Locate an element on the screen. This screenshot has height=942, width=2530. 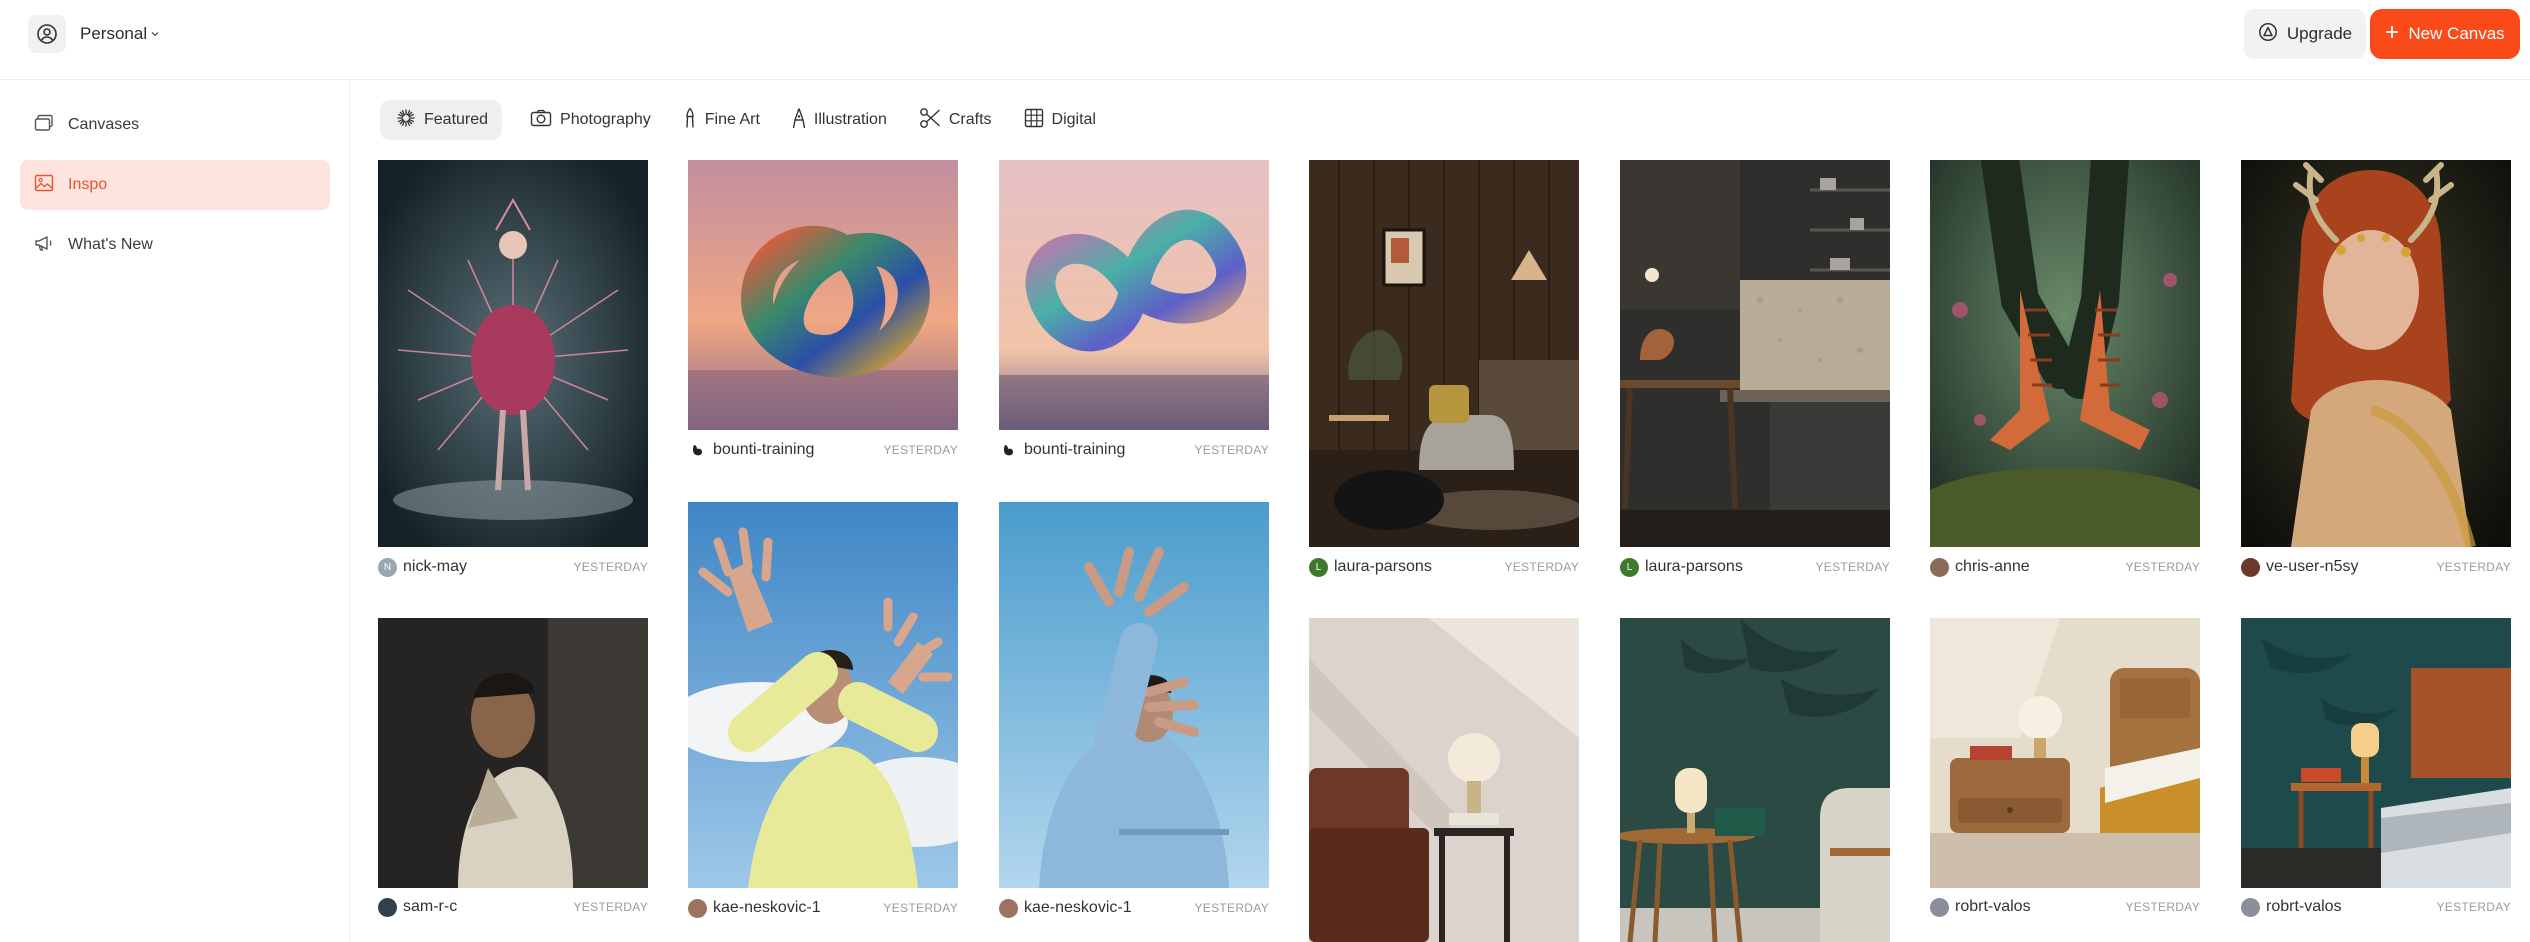
tab-label: Crafts is located at coordinates (970, 119).